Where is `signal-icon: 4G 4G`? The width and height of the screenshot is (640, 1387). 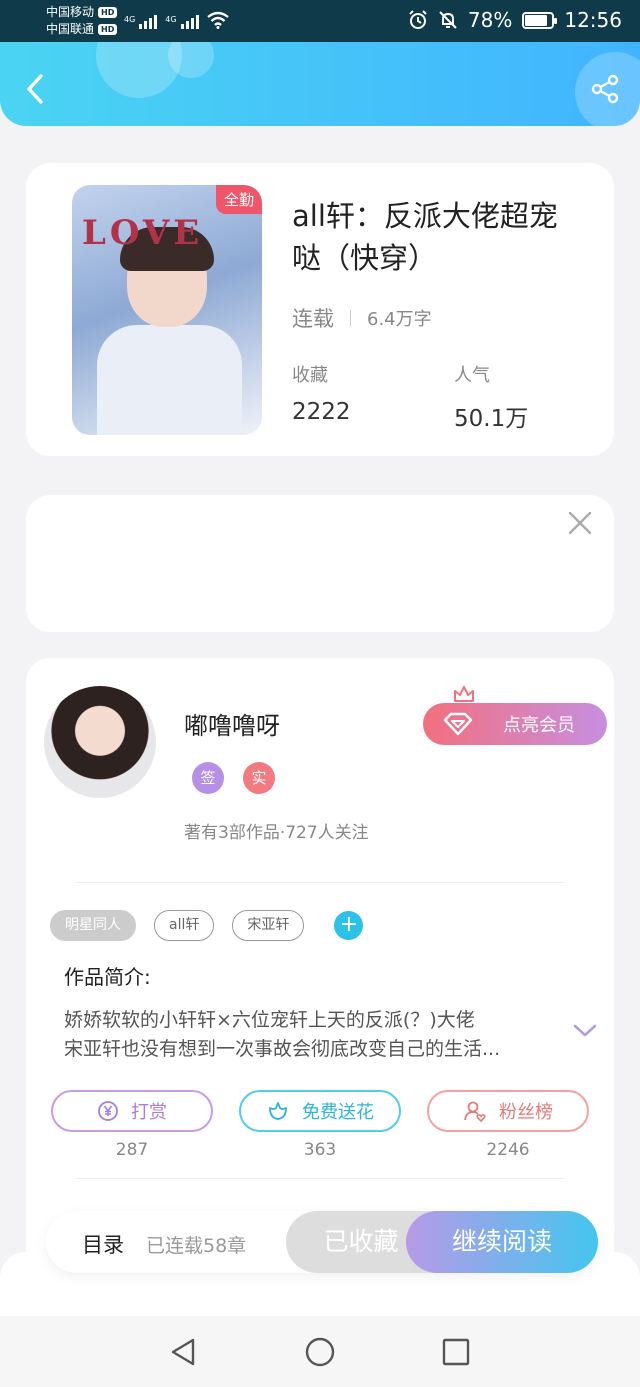 signal-icon: 4G 4G is located at coordinates (176, 20).